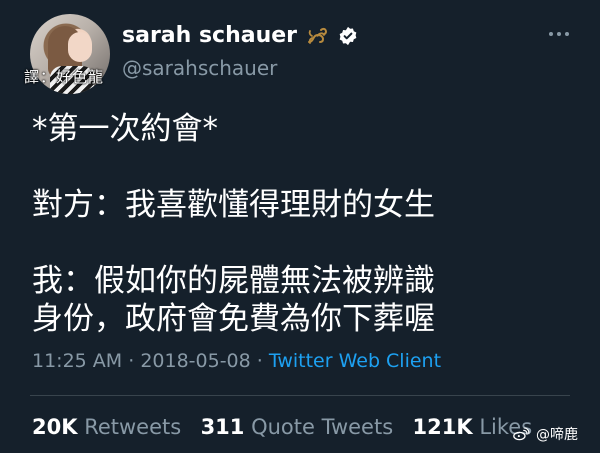 This screenshot has width=600, height=453. What do you see at coordinates (132, 427) in the screenshot?
I see `retweets-label: Retweets` at bounding box center [132, 427].